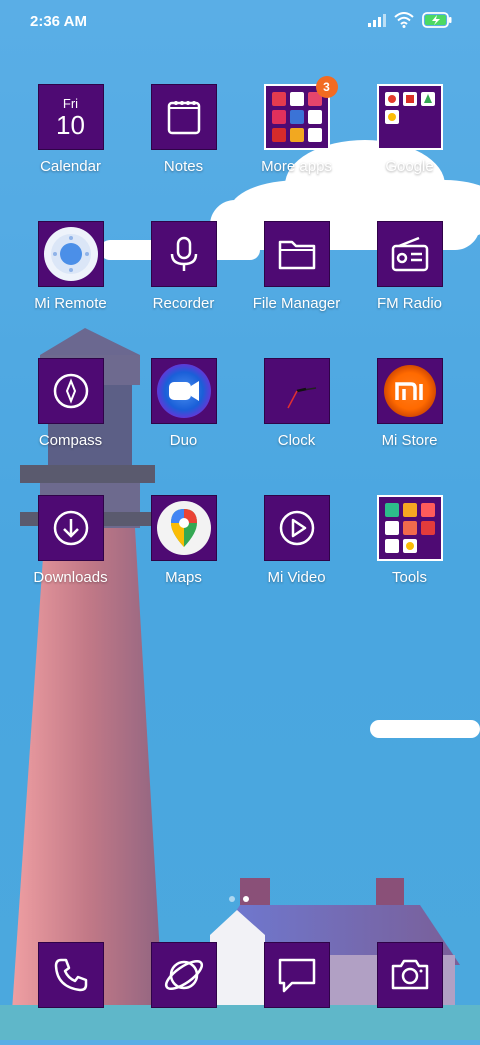 Image resolution: width=480 pixels, height=1045 pixels. What do you see at coordinates (70, 124) in the screenshot?
I see `calendar-date: 10` at bounding box center [70, 124].